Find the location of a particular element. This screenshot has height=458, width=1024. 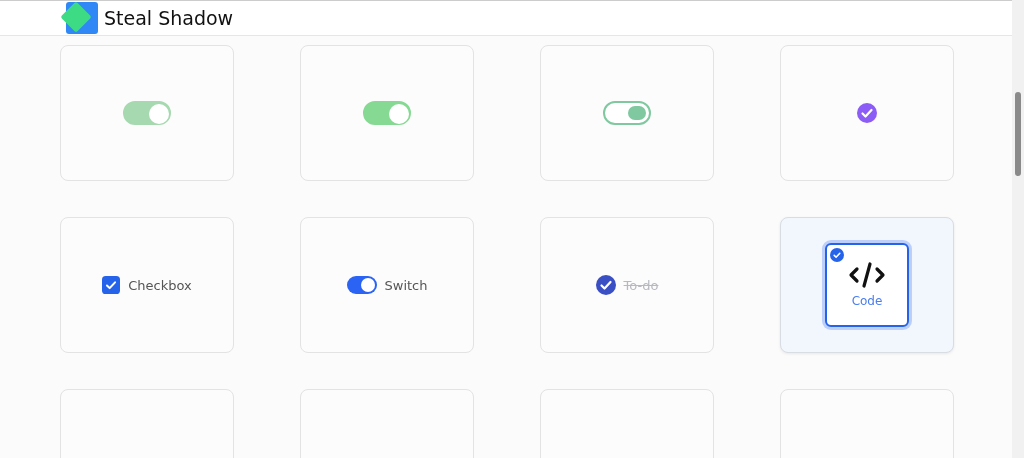

checkbox is located at coordinates (111, 285).